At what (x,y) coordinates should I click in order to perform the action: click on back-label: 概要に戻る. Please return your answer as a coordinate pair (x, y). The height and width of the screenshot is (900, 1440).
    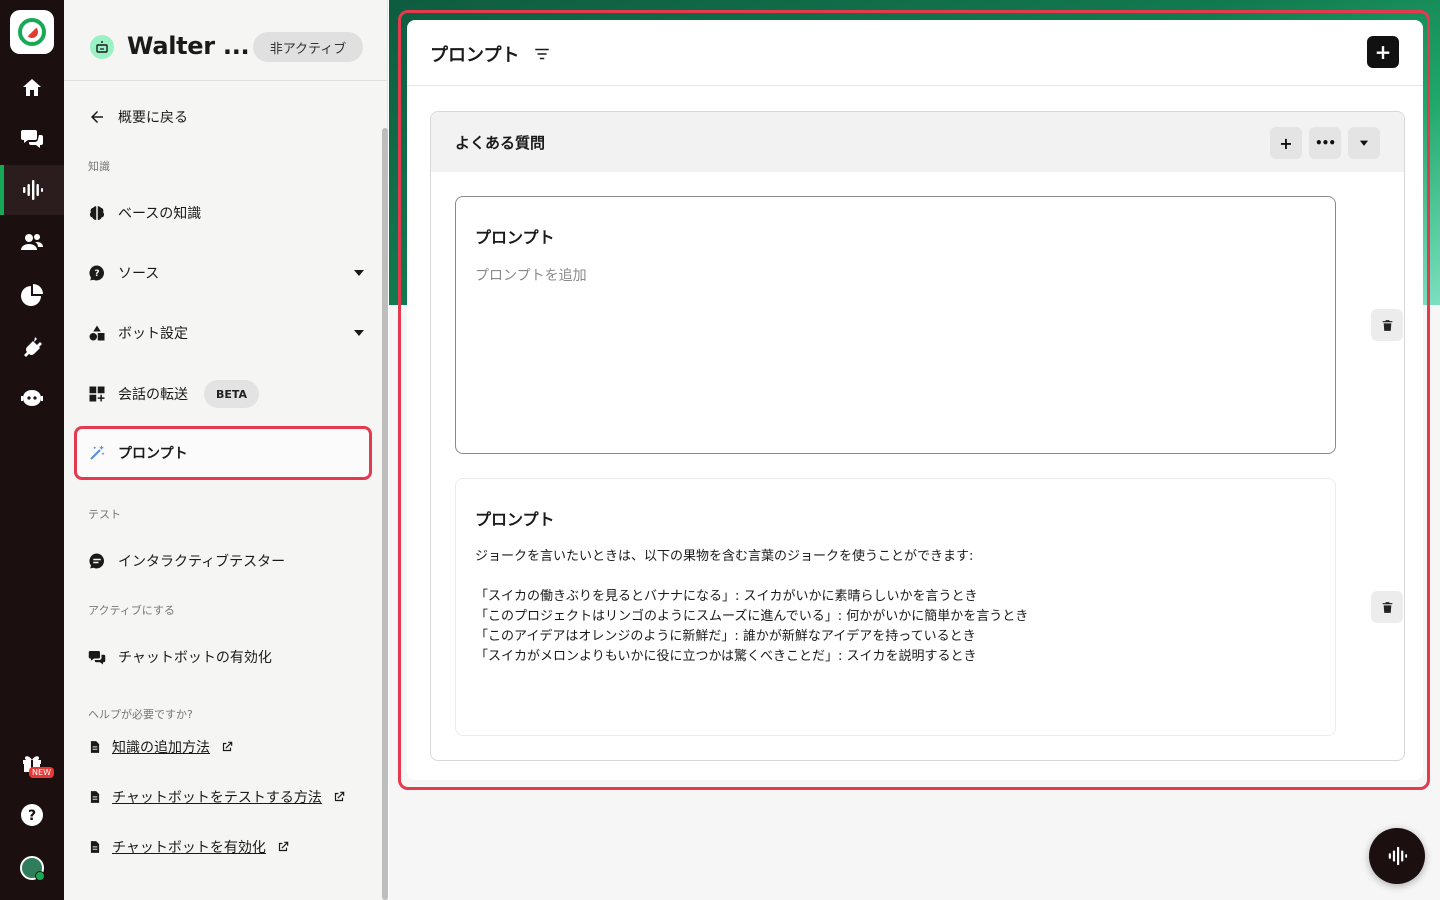
    Looking at the image, I should click on (153, 118).